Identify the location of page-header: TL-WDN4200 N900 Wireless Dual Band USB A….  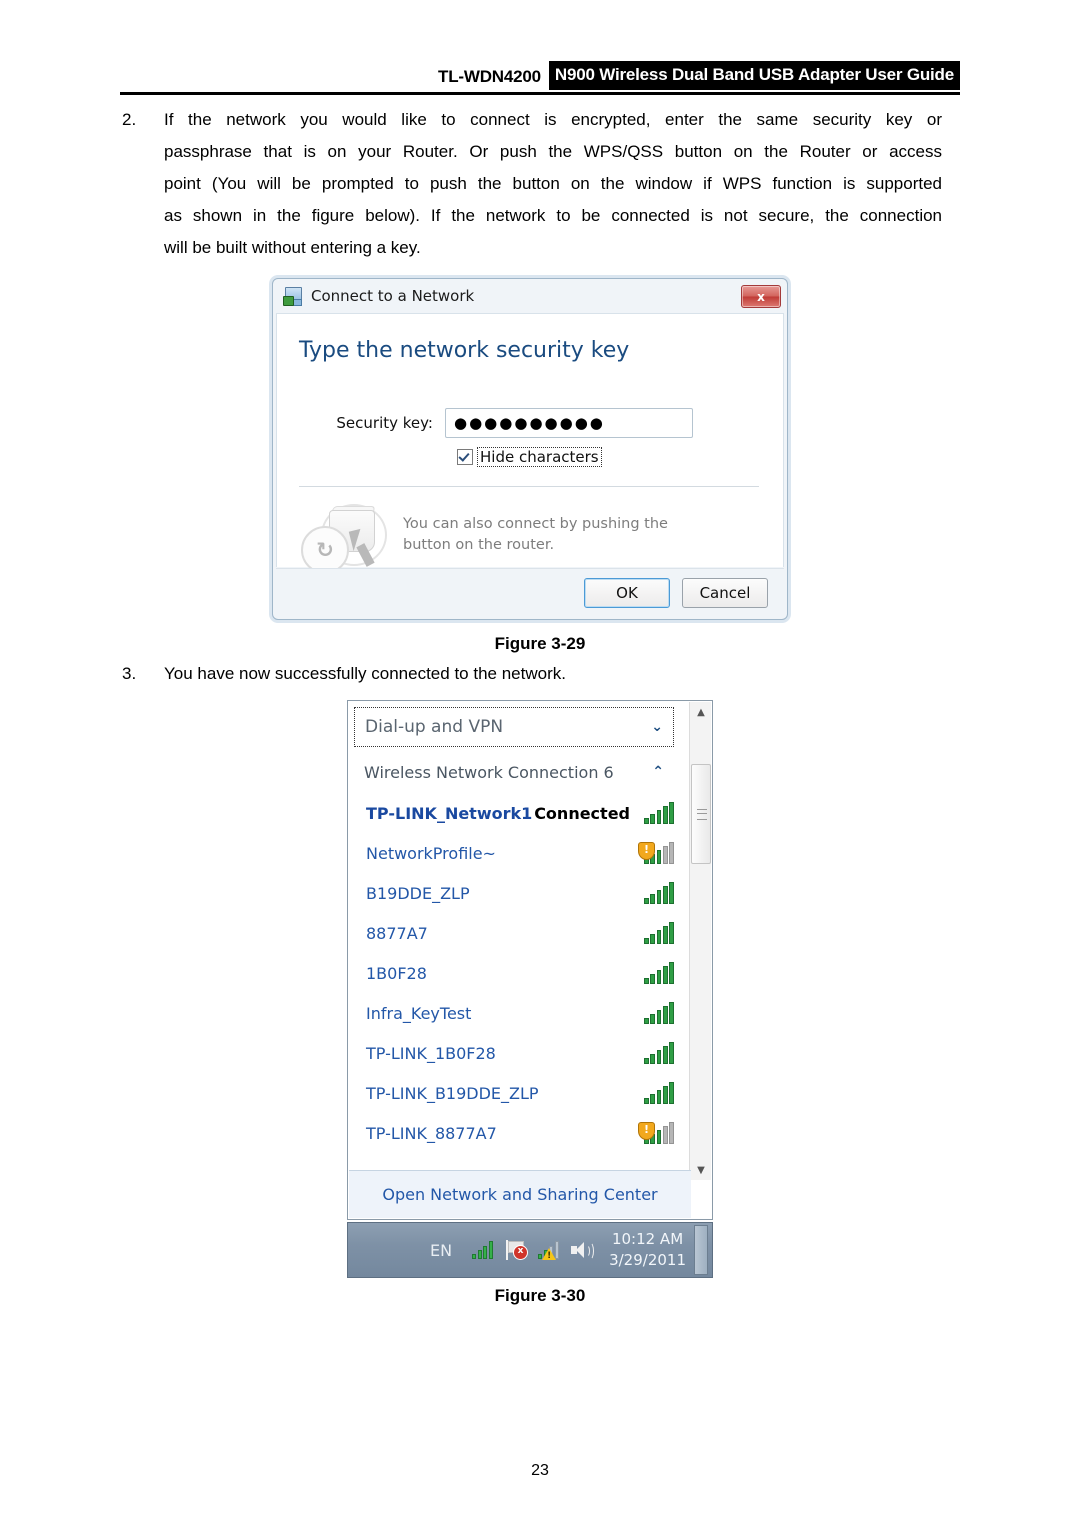
(540, 77).